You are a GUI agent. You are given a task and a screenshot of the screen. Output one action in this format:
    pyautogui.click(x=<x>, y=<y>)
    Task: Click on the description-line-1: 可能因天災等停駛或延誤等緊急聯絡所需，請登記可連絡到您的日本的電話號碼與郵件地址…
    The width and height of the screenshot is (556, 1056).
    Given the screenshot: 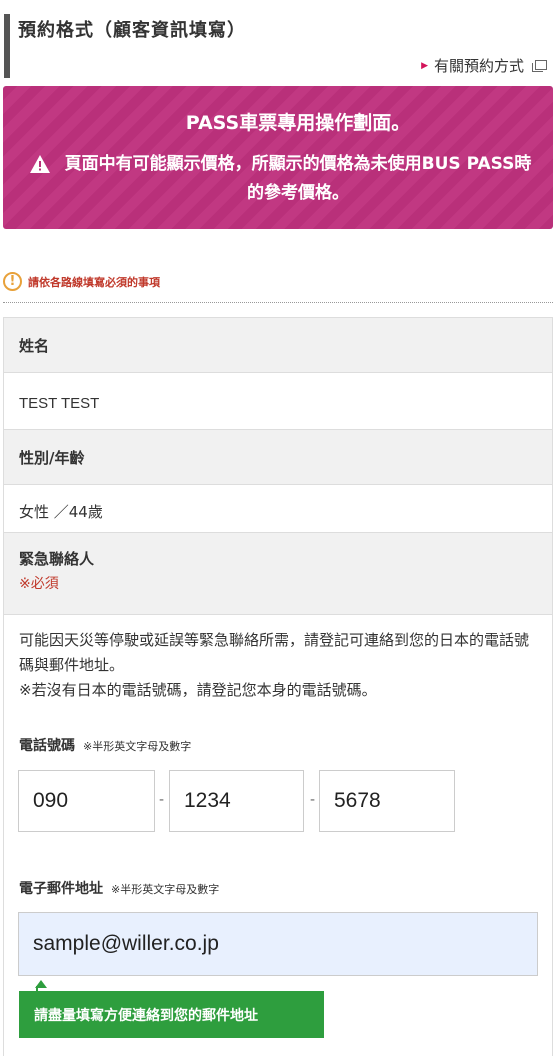 What is the action you would take?
    pyautogui.click(x=274, y=652)
    